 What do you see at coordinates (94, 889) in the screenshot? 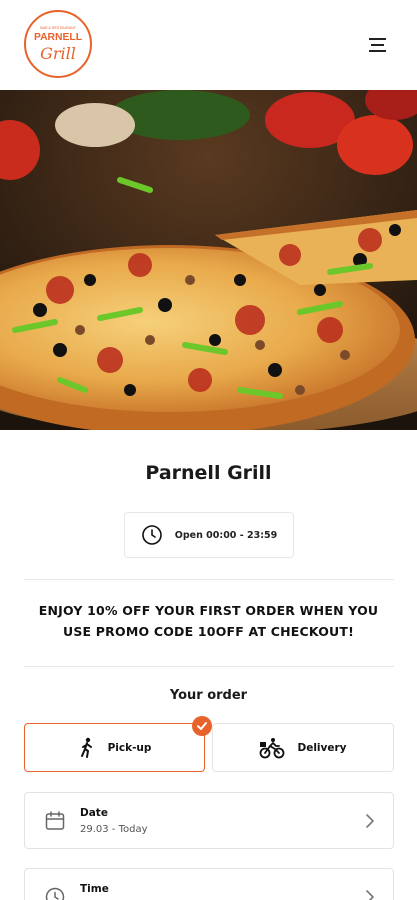
I see `time-label: Time` at bounding box center [94, 889].